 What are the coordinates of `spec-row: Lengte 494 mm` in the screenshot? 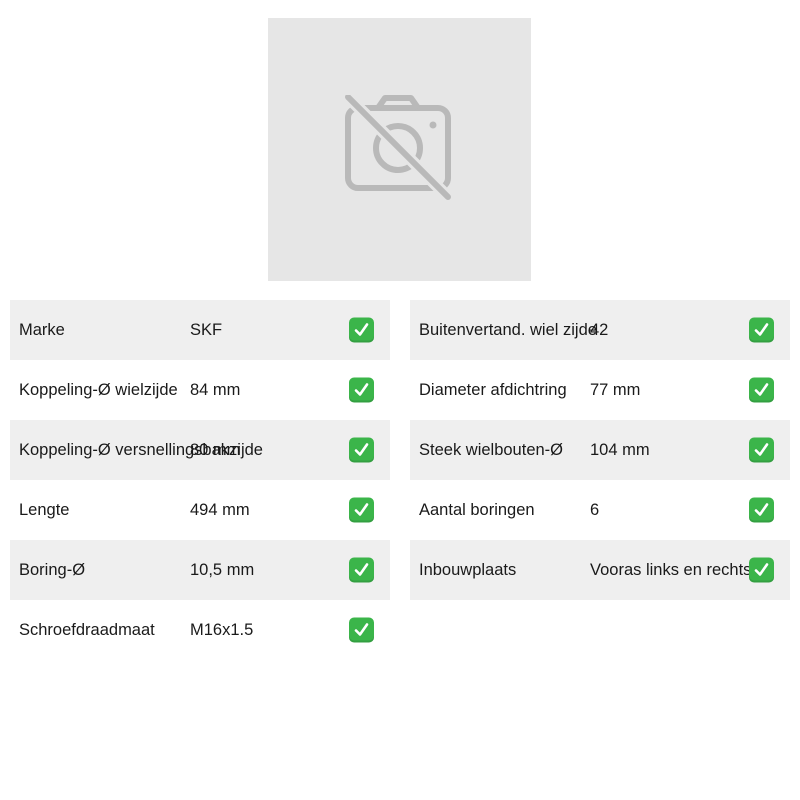 It's located at (200, 510).